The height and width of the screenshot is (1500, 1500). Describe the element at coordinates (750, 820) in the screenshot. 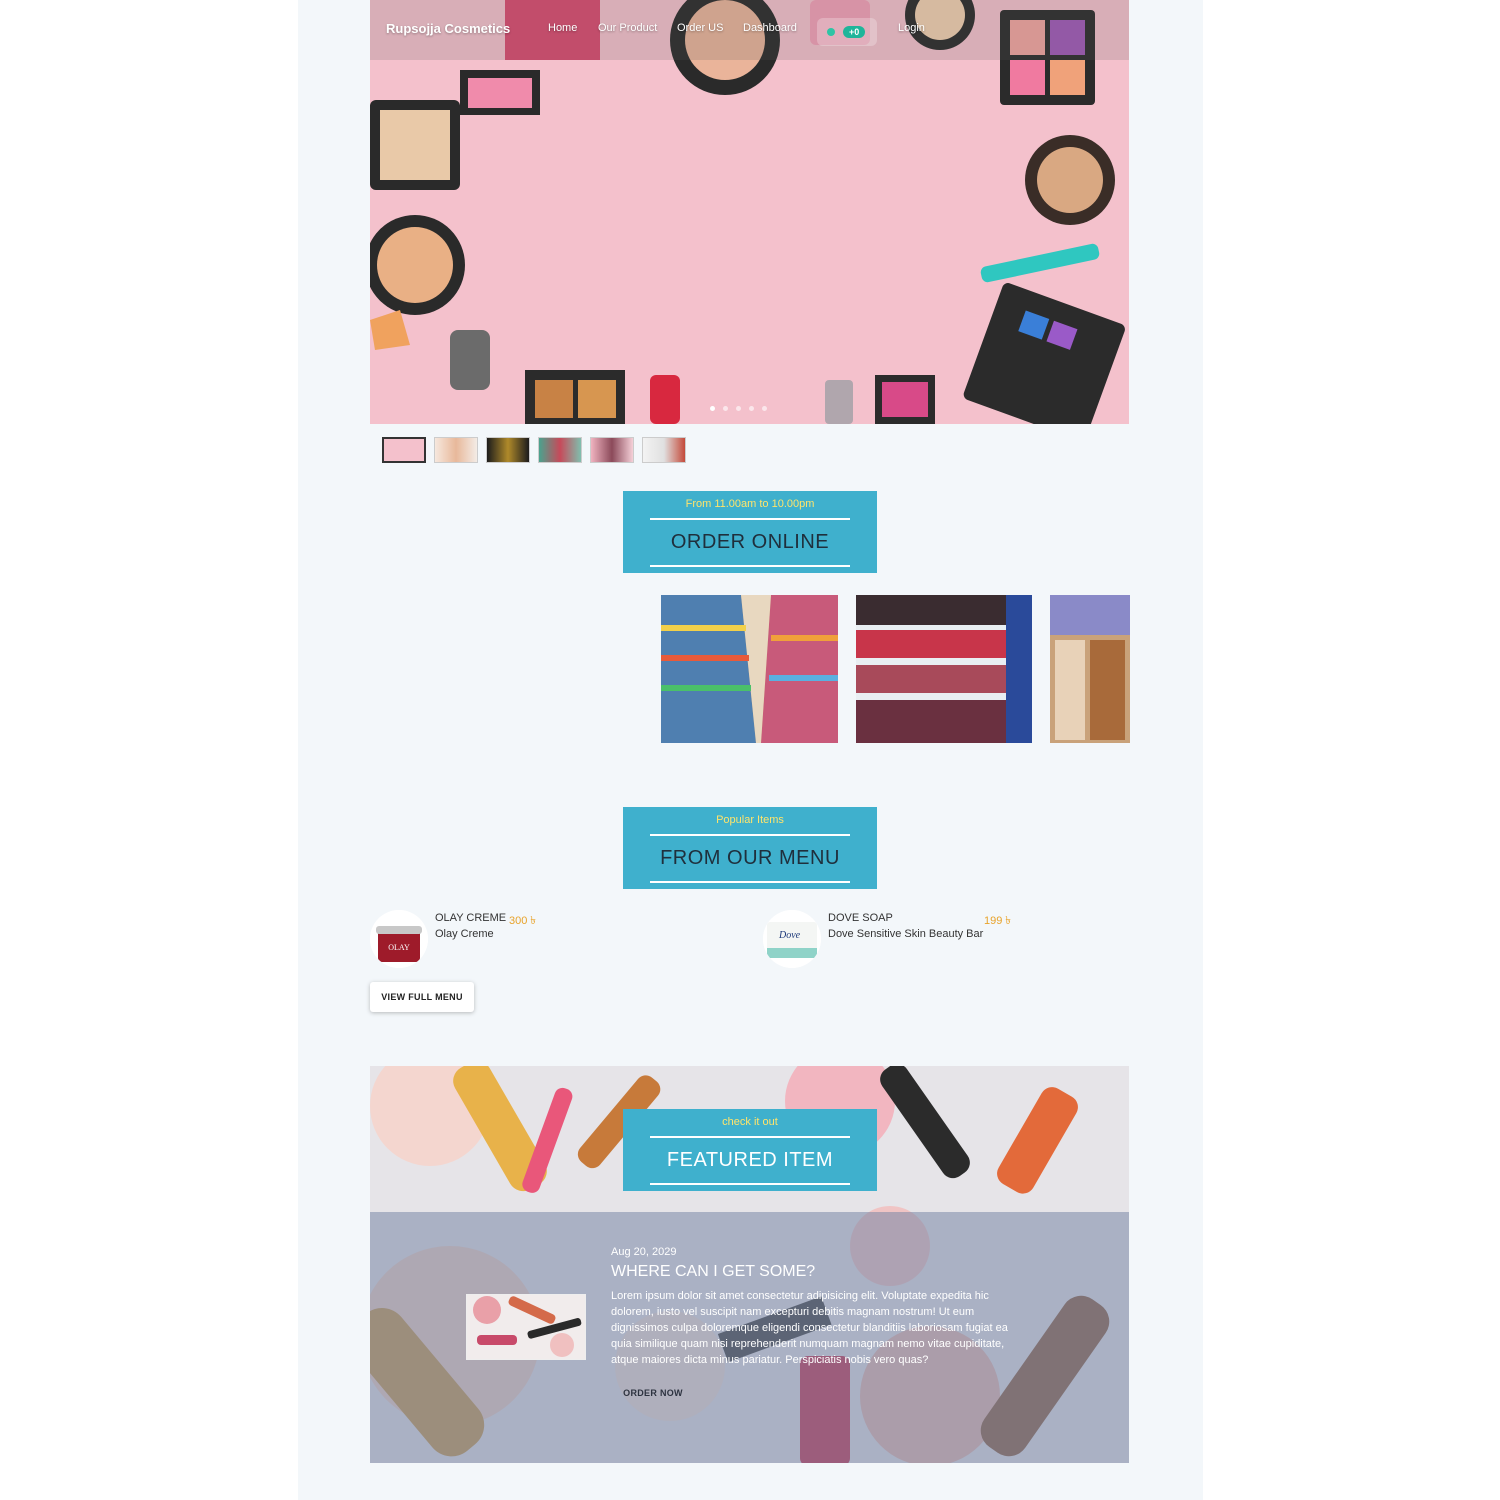

I see `menu-subtitle: Popular Items` at that location.